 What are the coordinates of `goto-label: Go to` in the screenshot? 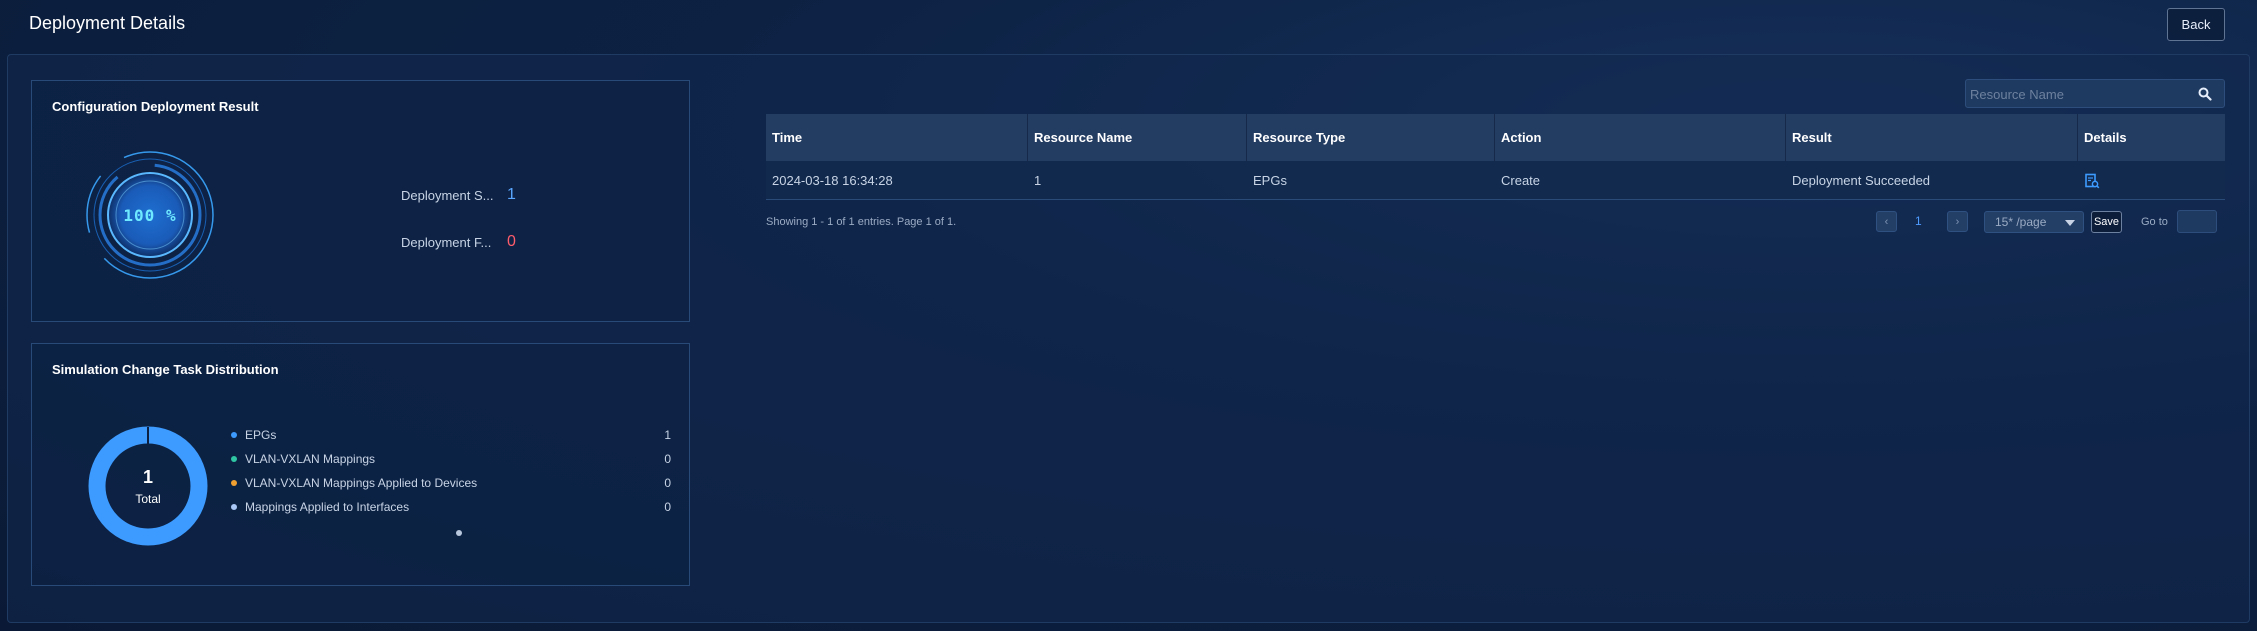 It's located at (2154, 222).